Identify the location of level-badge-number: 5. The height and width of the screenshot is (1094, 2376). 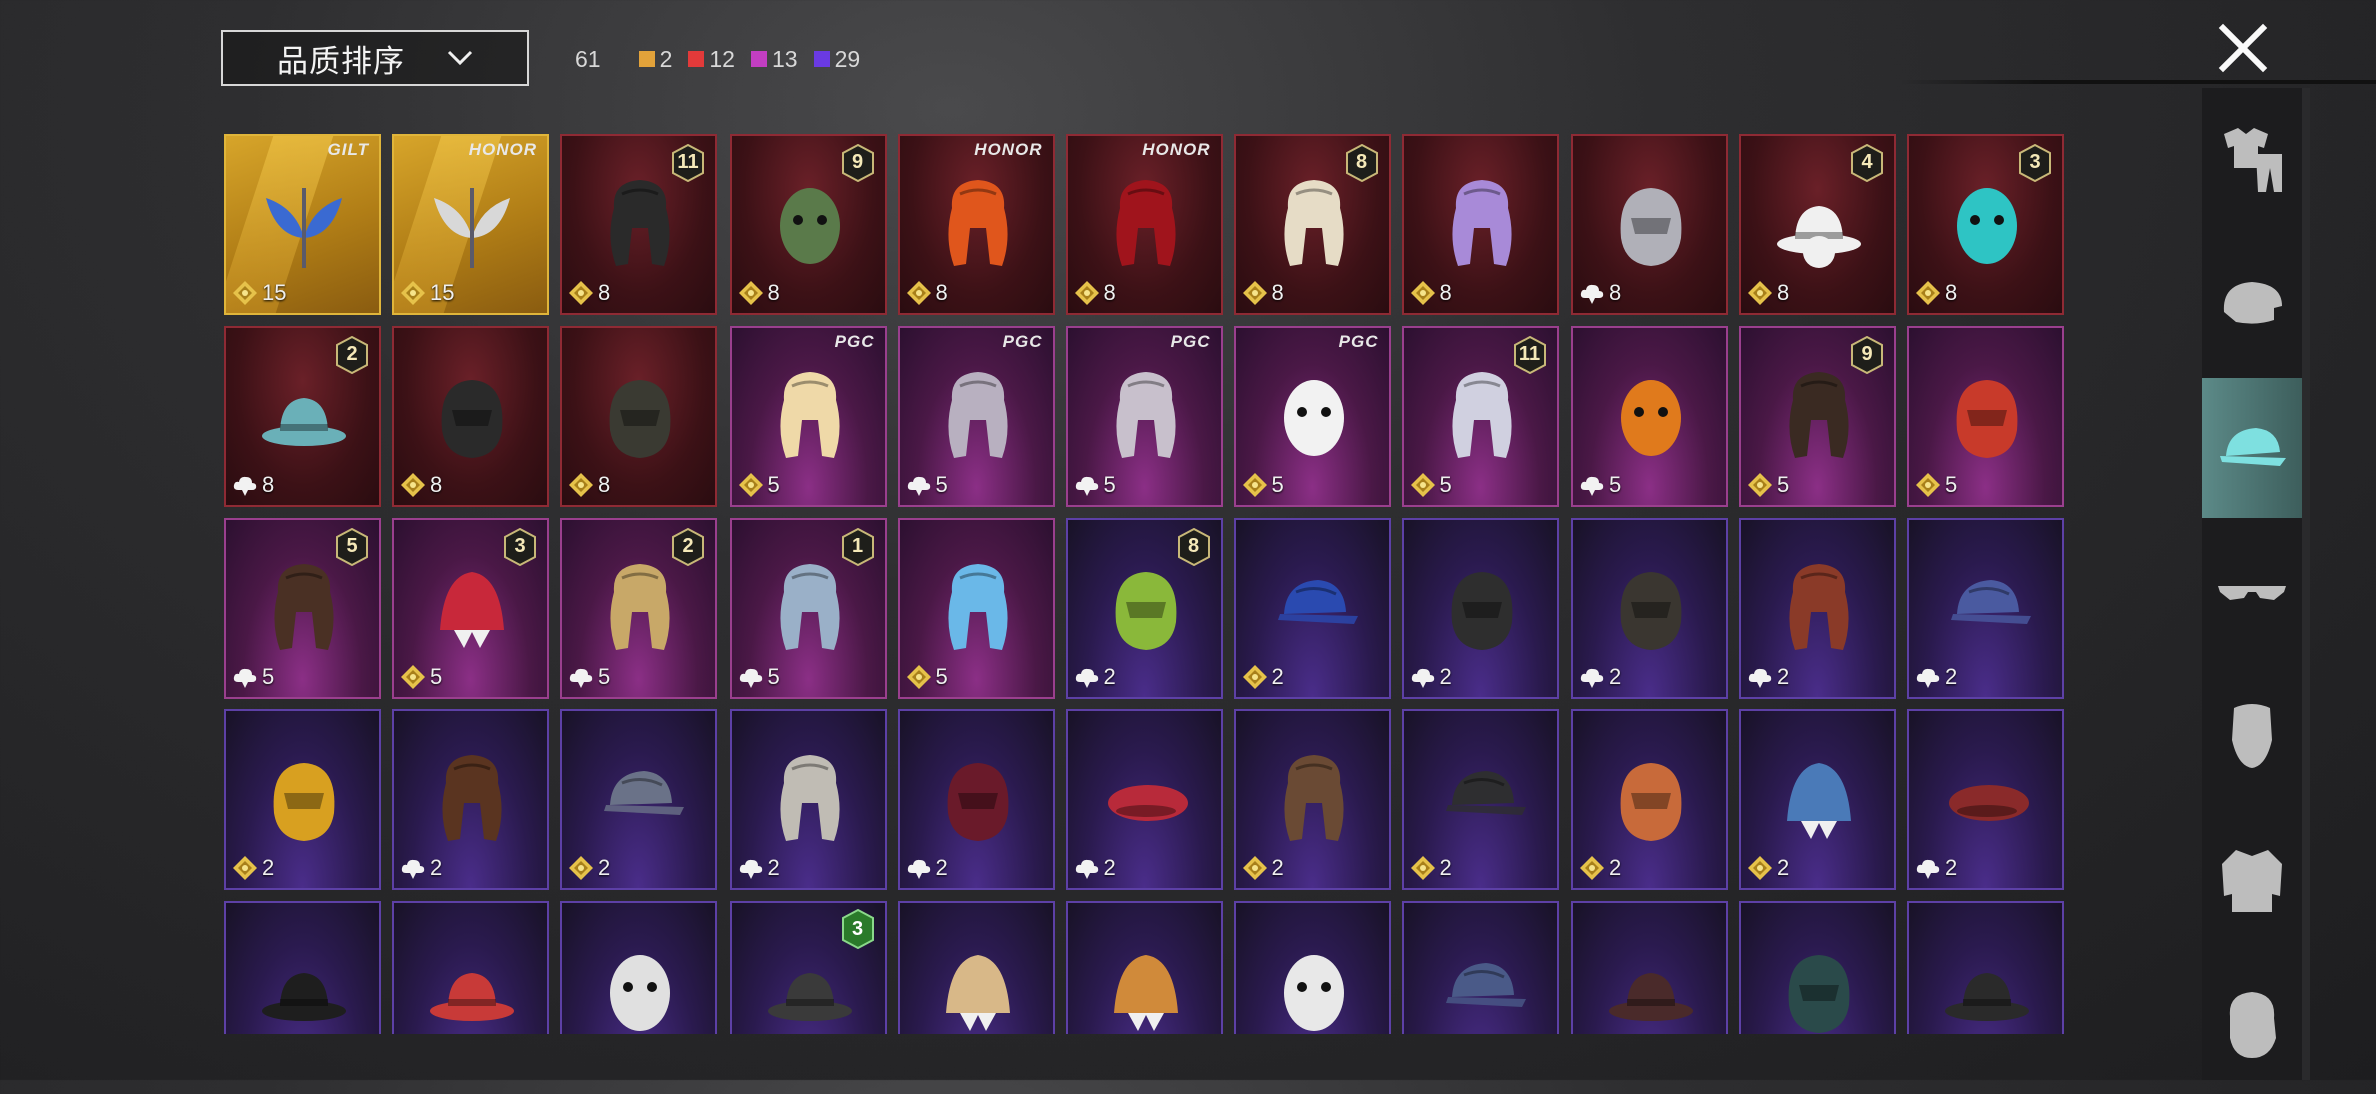
(352, 546).